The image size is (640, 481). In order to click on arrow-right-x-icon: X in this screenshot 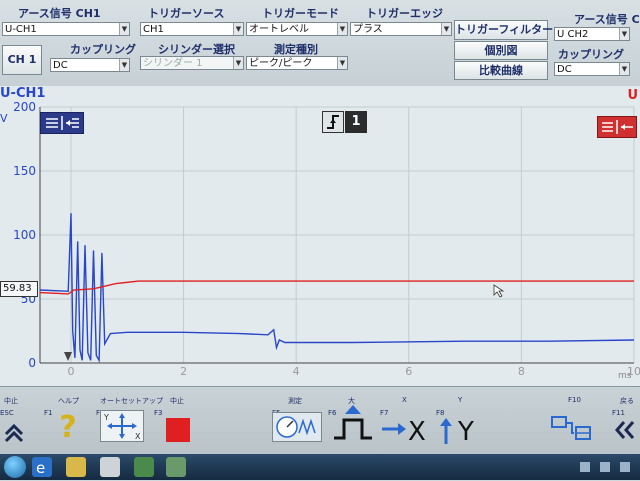, I will do `click(404, 432)`.